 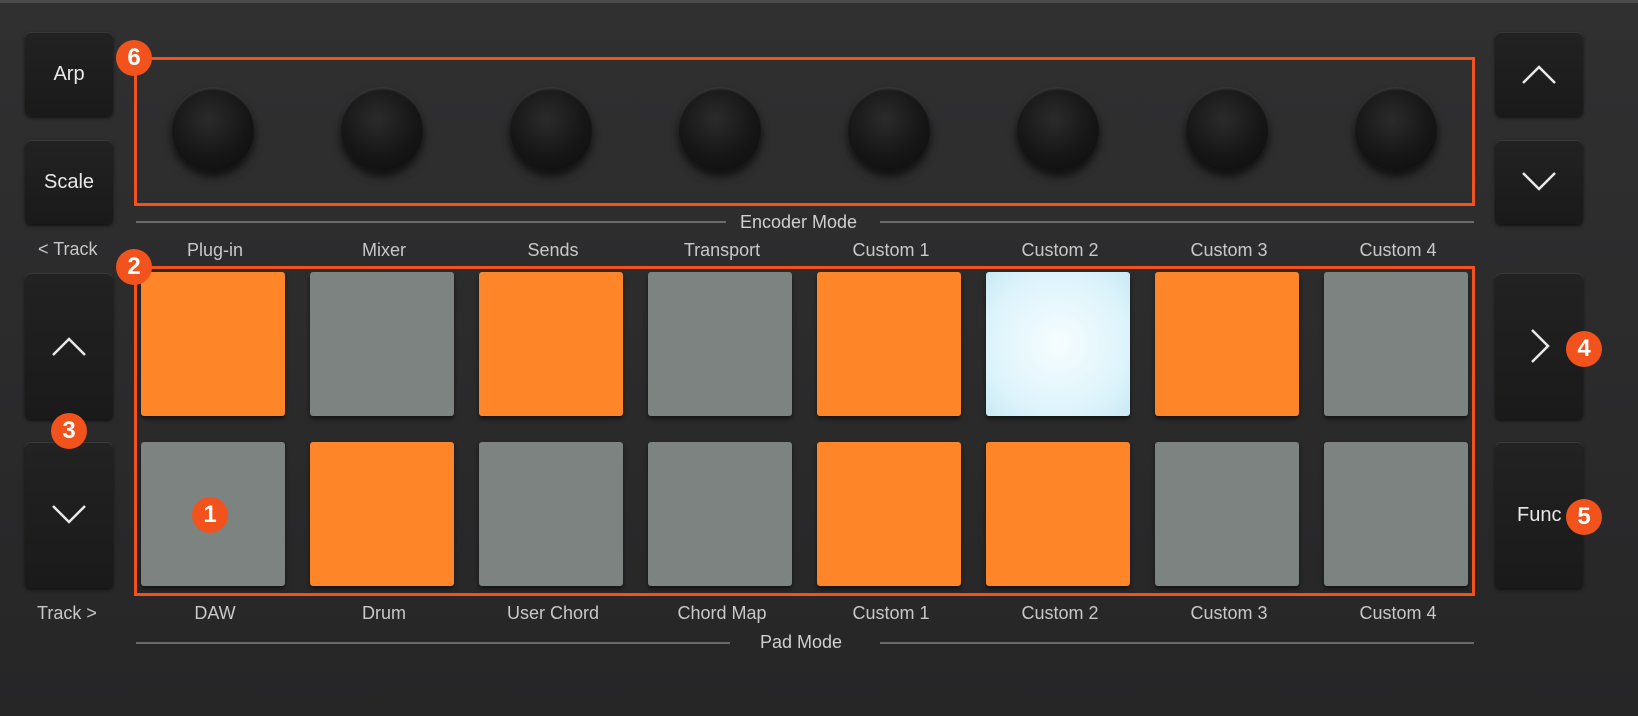 What do you see at coordinates (215, 613) in the screenshot?
I see `pad-mode-label: DAW` at bounding box center [215, 613].